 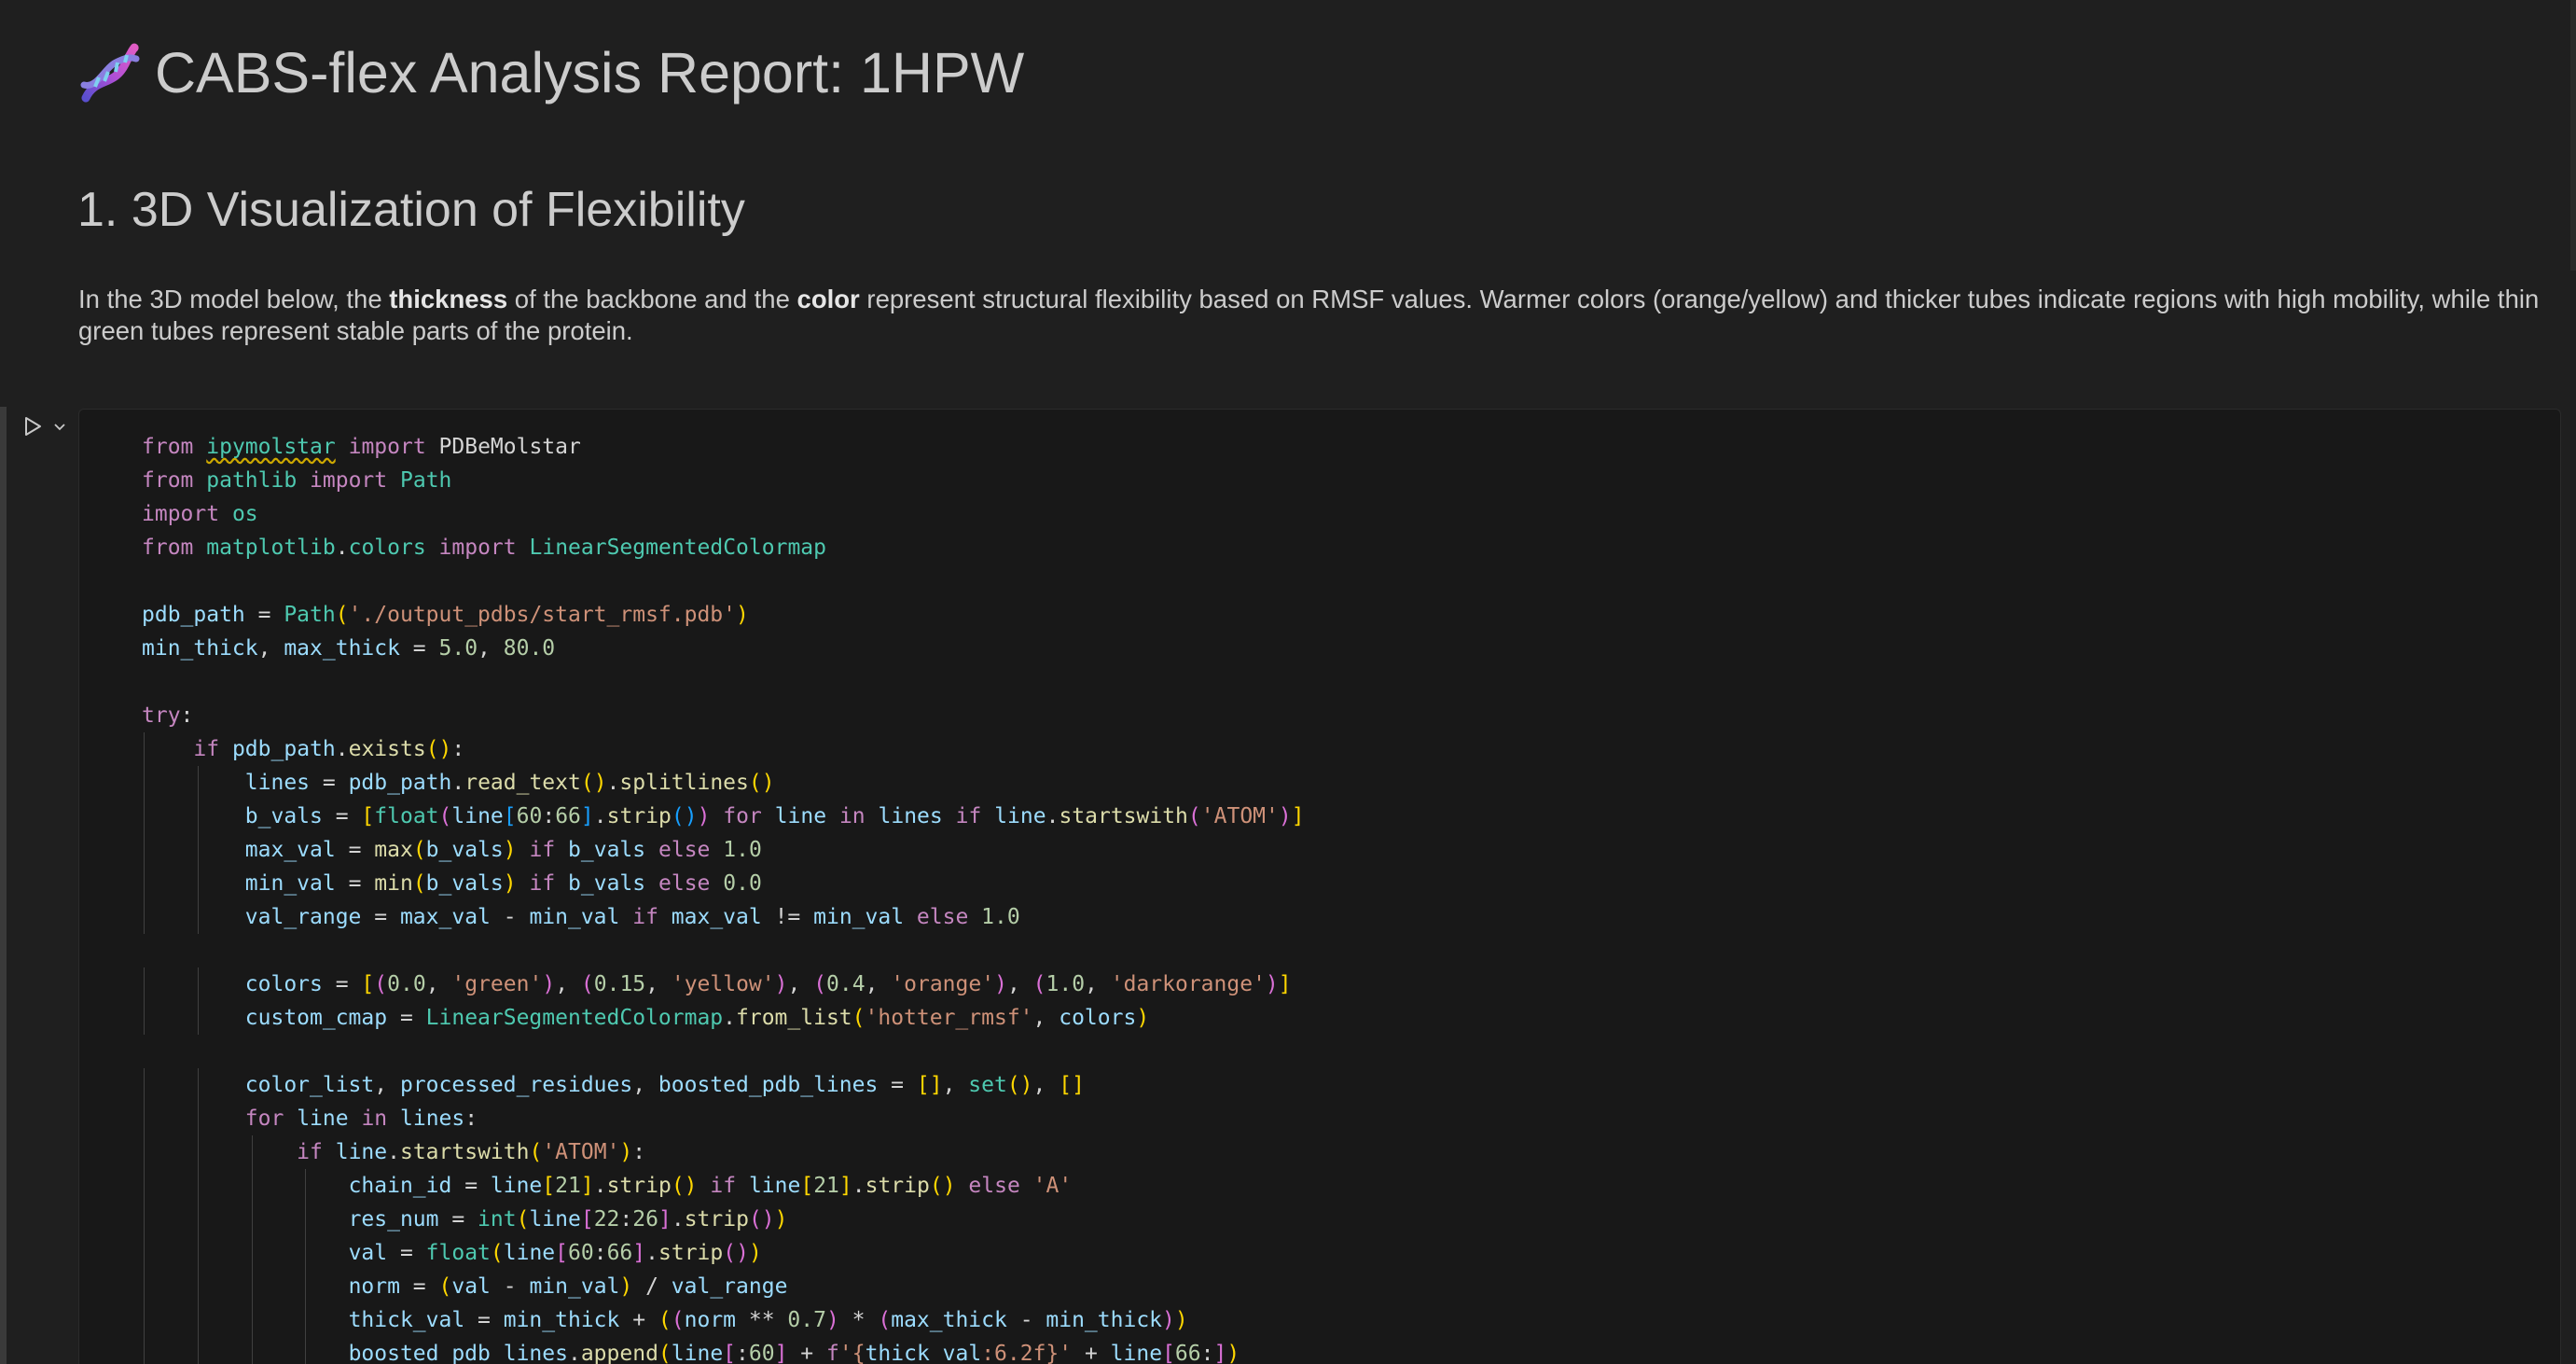 I want to click on code-line: norm = (val - min_val) / val_range, so click(x=723, y=1286).